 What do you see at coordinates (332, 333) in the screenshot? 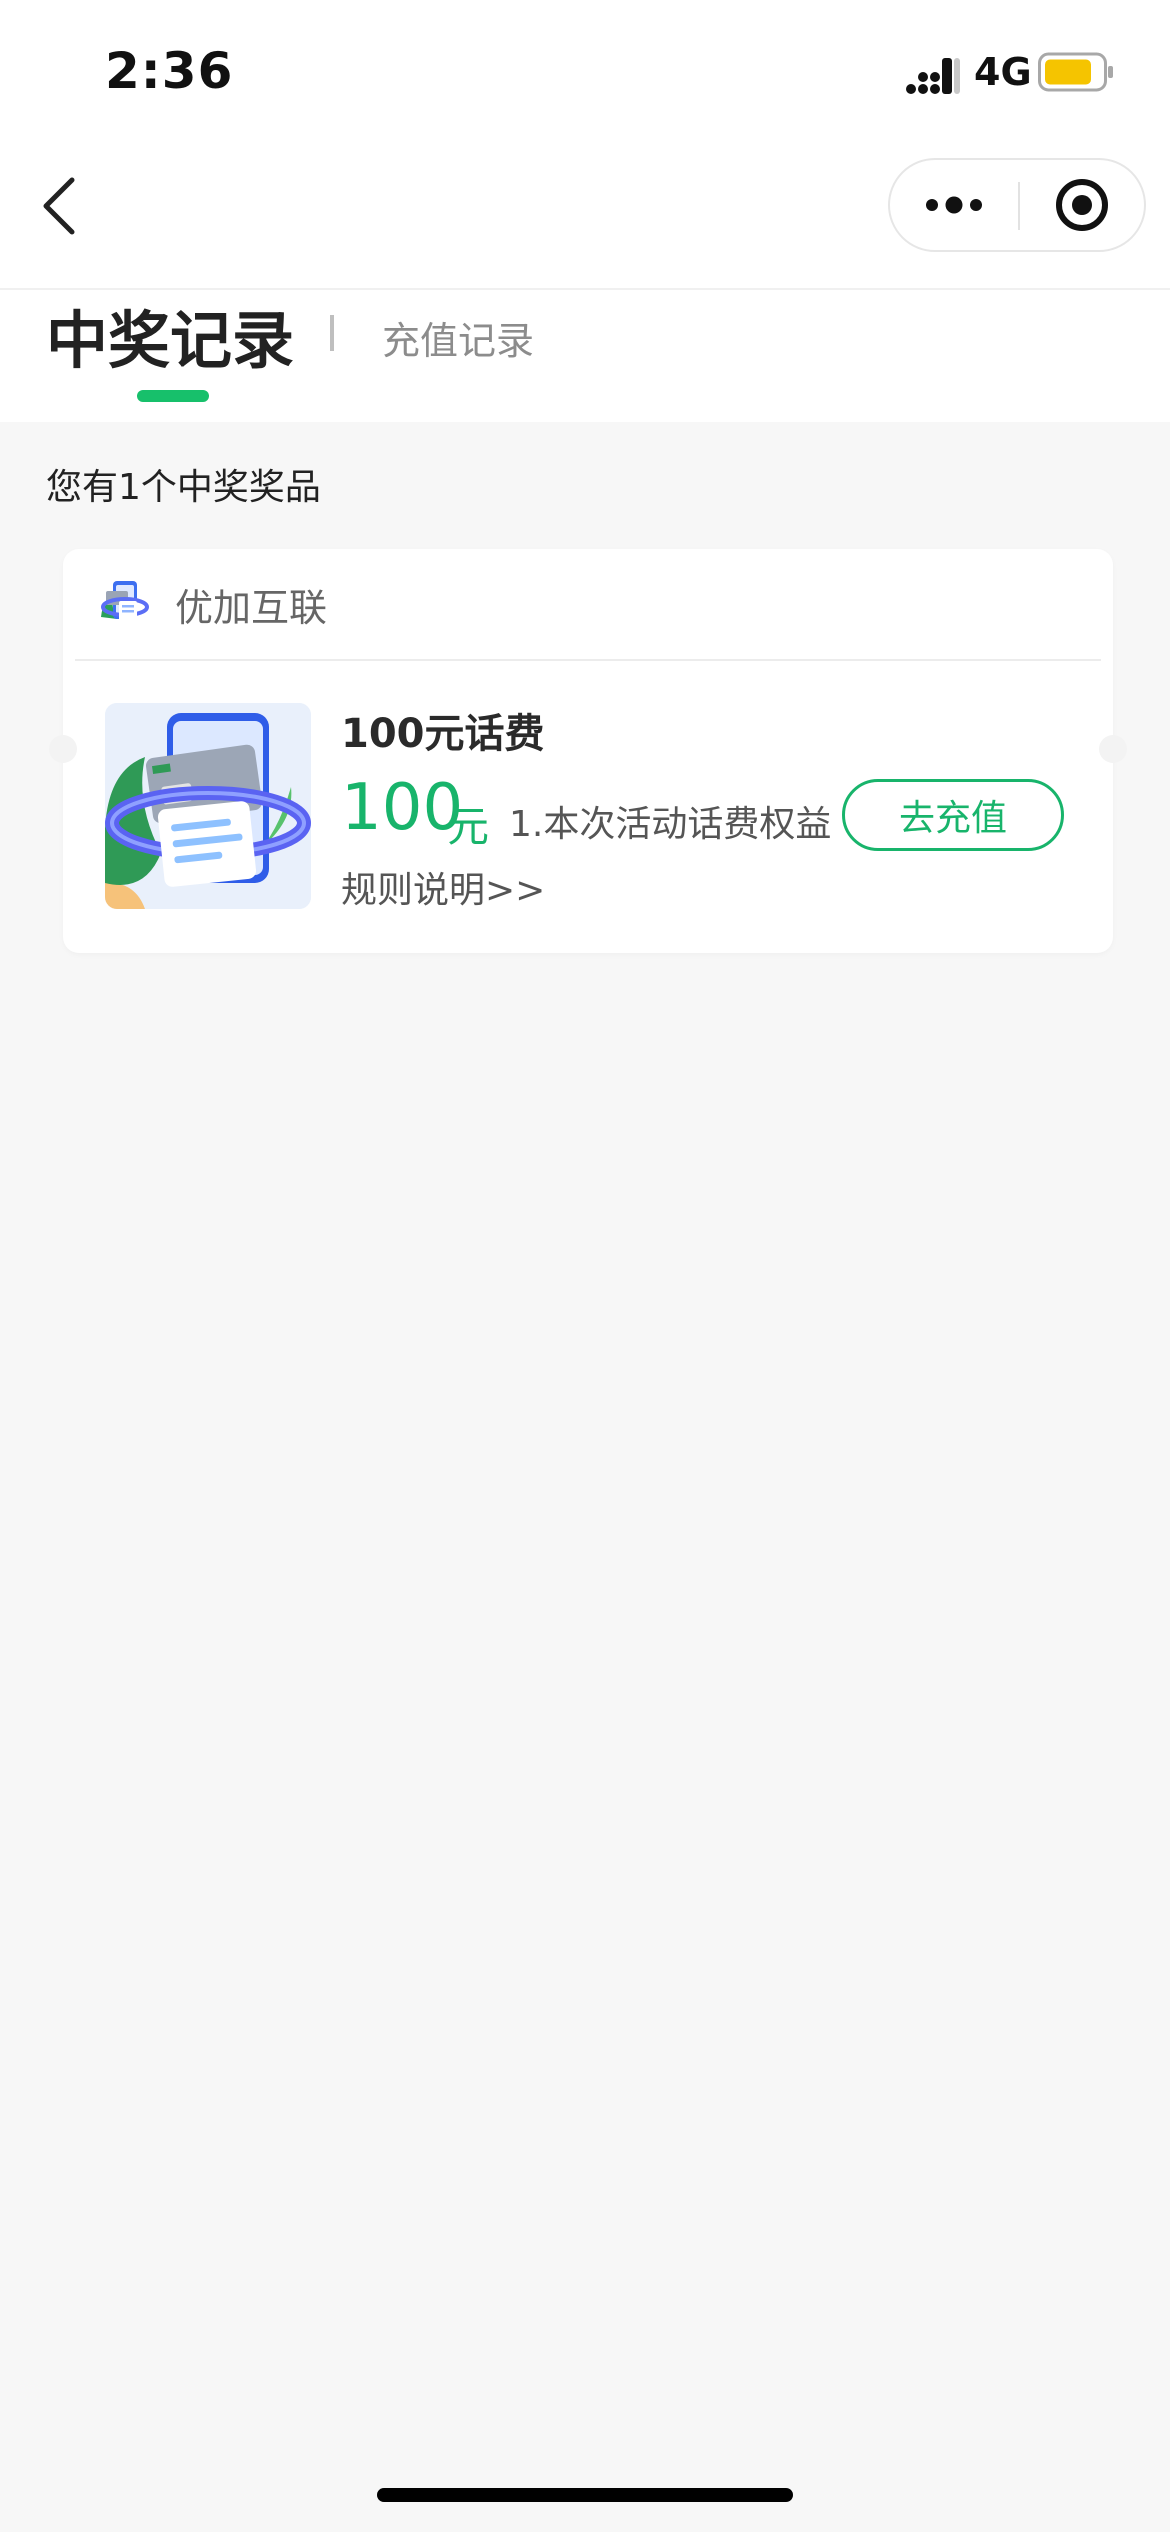
I see `tab-divider` at bounding box center [332, 333].